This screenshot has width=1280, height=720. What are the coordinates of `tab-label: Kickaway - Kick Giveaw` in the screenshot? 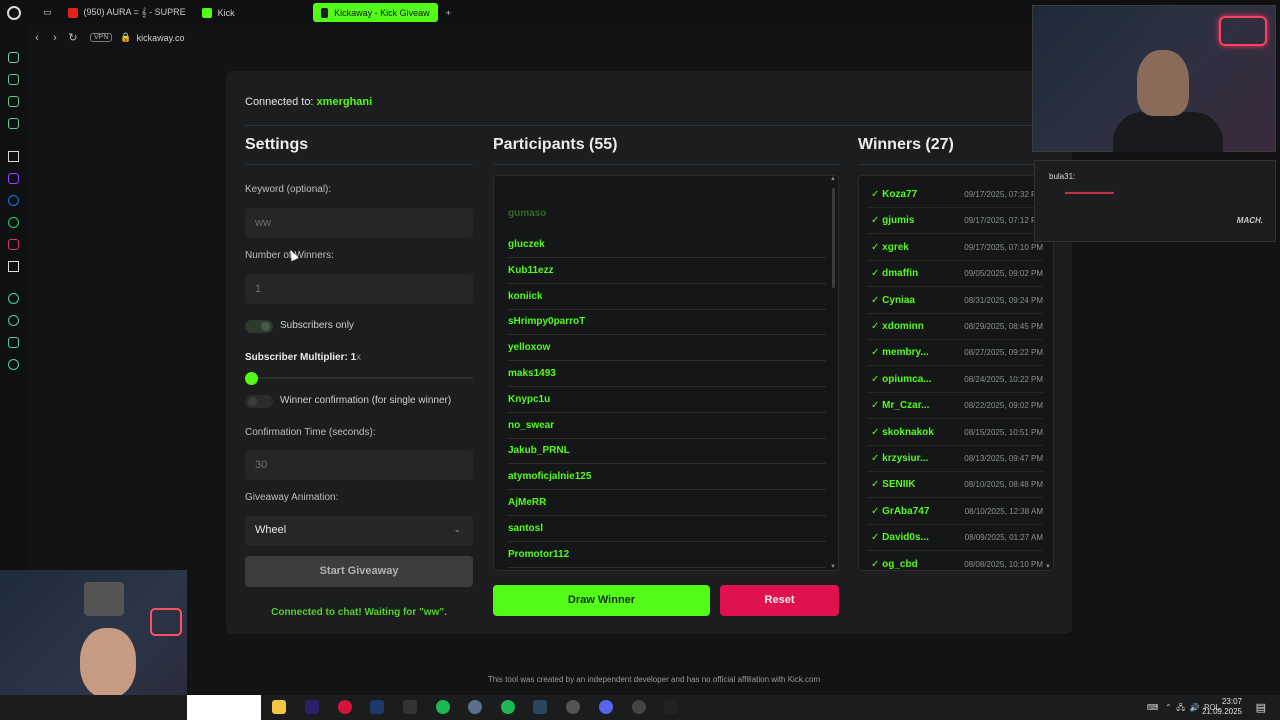 It's located at (382, 12).